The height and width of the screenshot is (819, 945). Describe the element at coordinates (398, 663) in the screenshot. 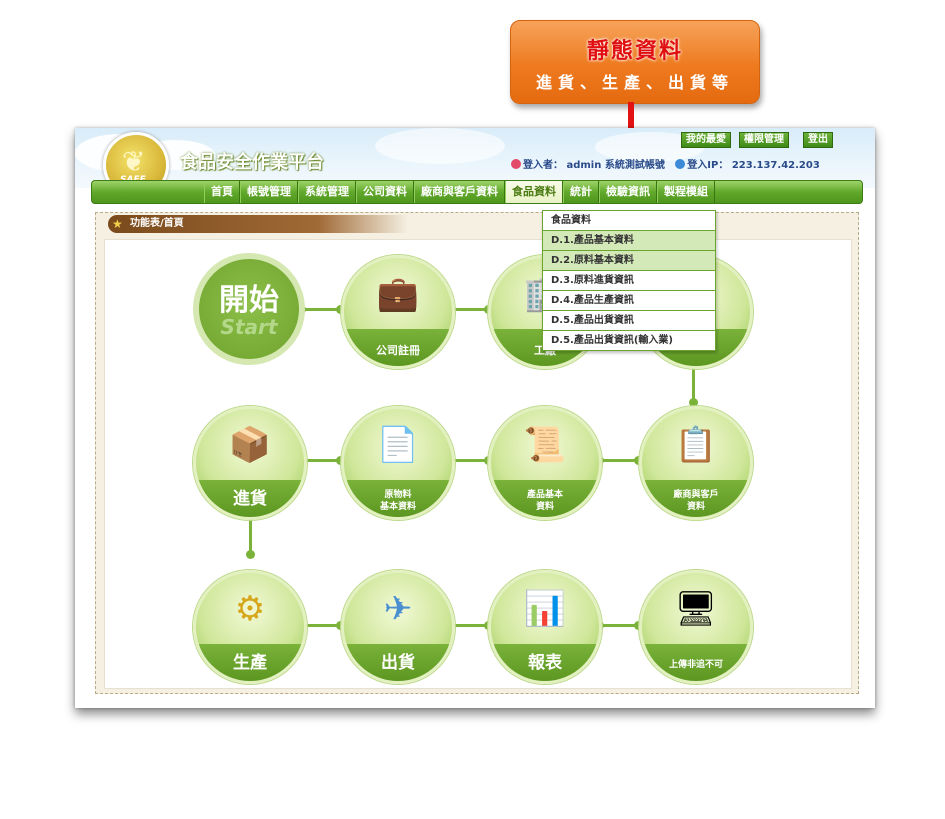

I see `tile-label: 出貨` at that location.